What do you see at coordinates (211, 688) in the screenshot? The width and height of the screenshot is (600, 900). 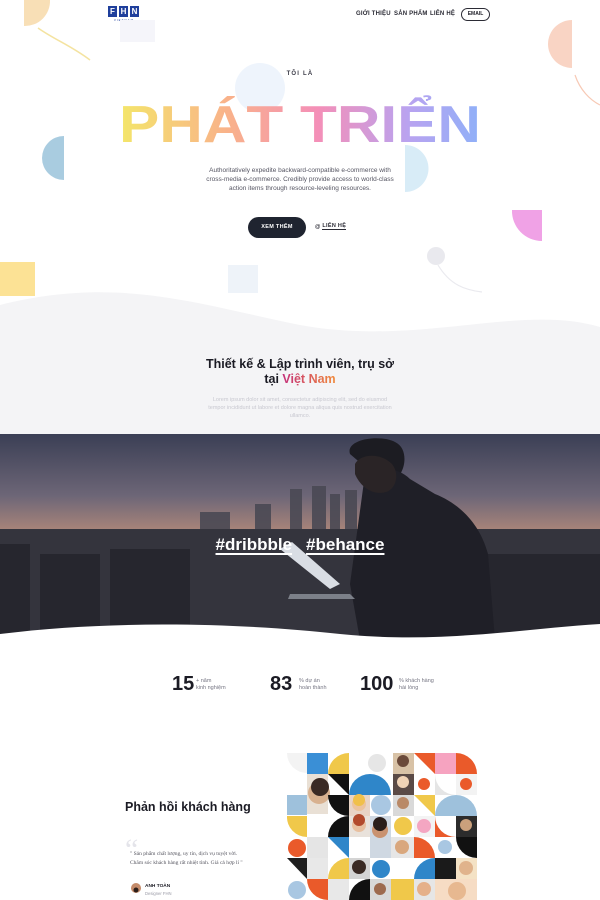 I see `stat-years-label-line2: kinh nghiệm` at bounding box center [211, 688].